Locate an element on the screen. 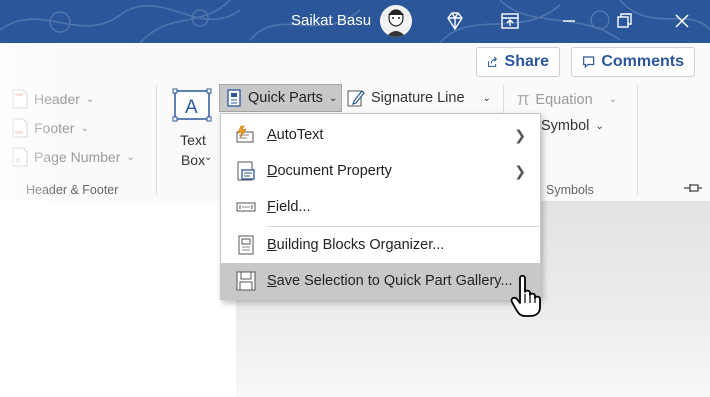 The width and height of the screenshot is (710, 397). quick-parts-label: Quick Parts is located at coordinates (285, 98).